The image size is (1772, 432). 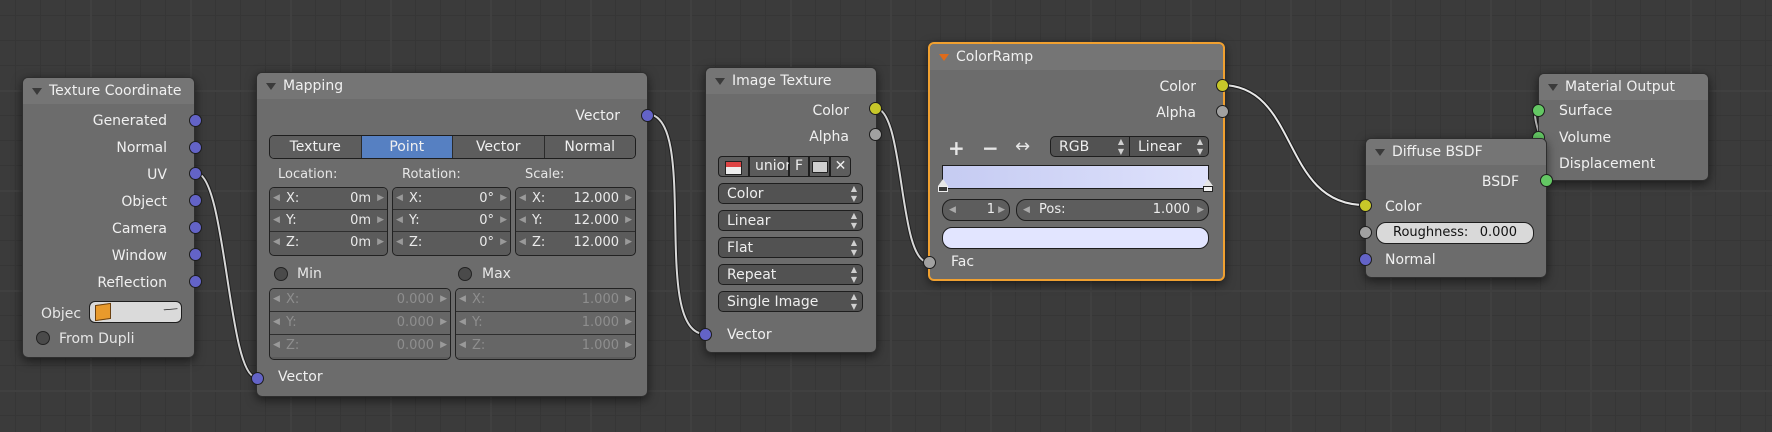 I want to click on node-title: Image Texture, so click(x=782, y=81).